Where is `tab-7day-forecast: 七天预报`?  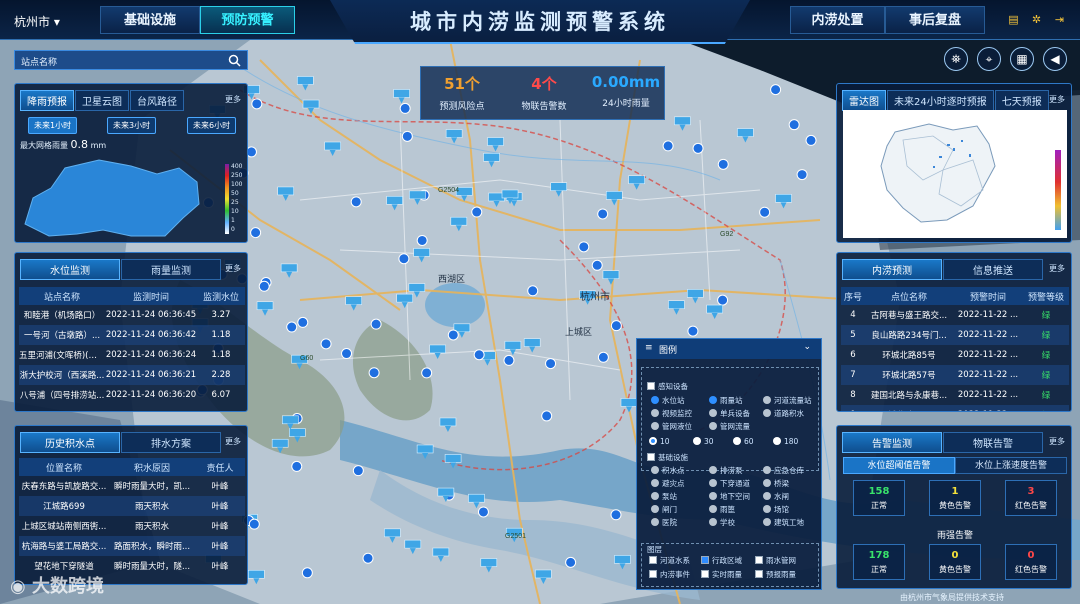 tab-7day-forecast: 七天预报 is located at coordinates (1021, 100).